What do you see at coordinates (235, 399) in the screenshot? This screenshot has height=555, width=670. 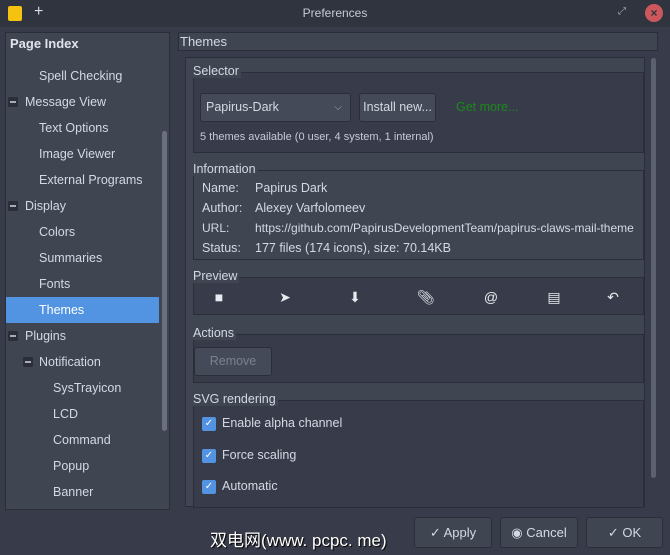 I see `svg-rendering-label: SVG rendering` at bounding box center [235, 399].